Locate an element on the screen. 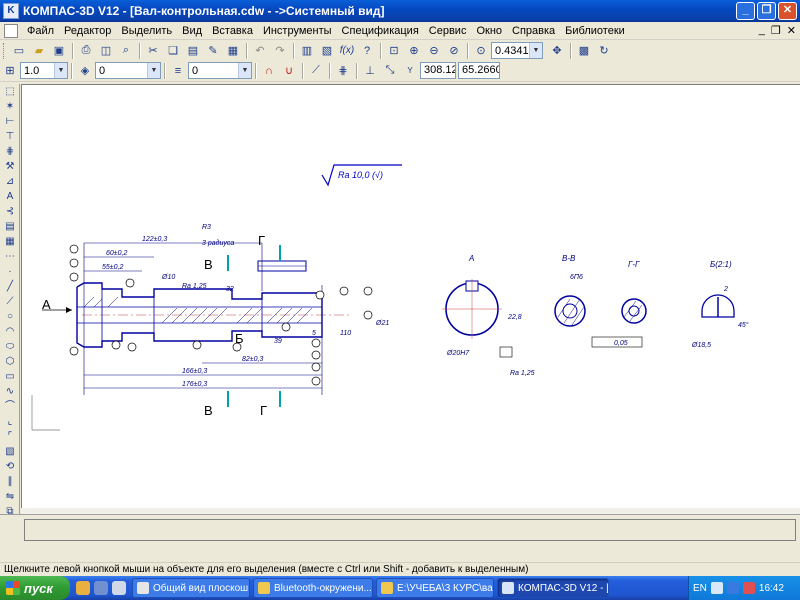 This screenshot has height=600, width=800. layers-icon: ◈ is located at coordinates (85, 71).